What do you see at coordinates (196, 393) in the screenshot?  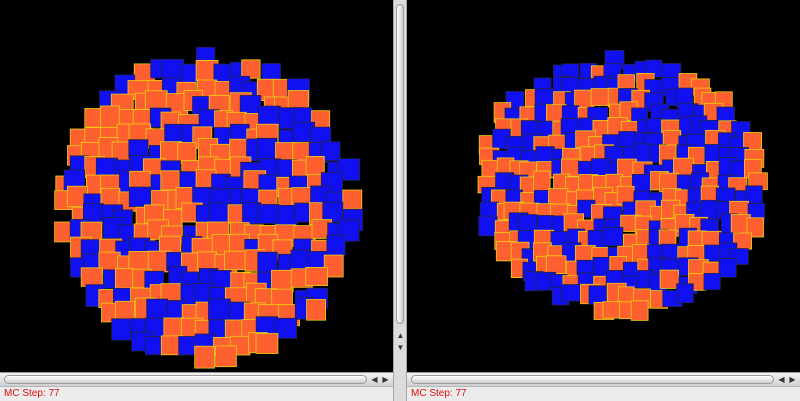 I see `left-status-bar: MC Step: 77` at bounding box center [196, 393].